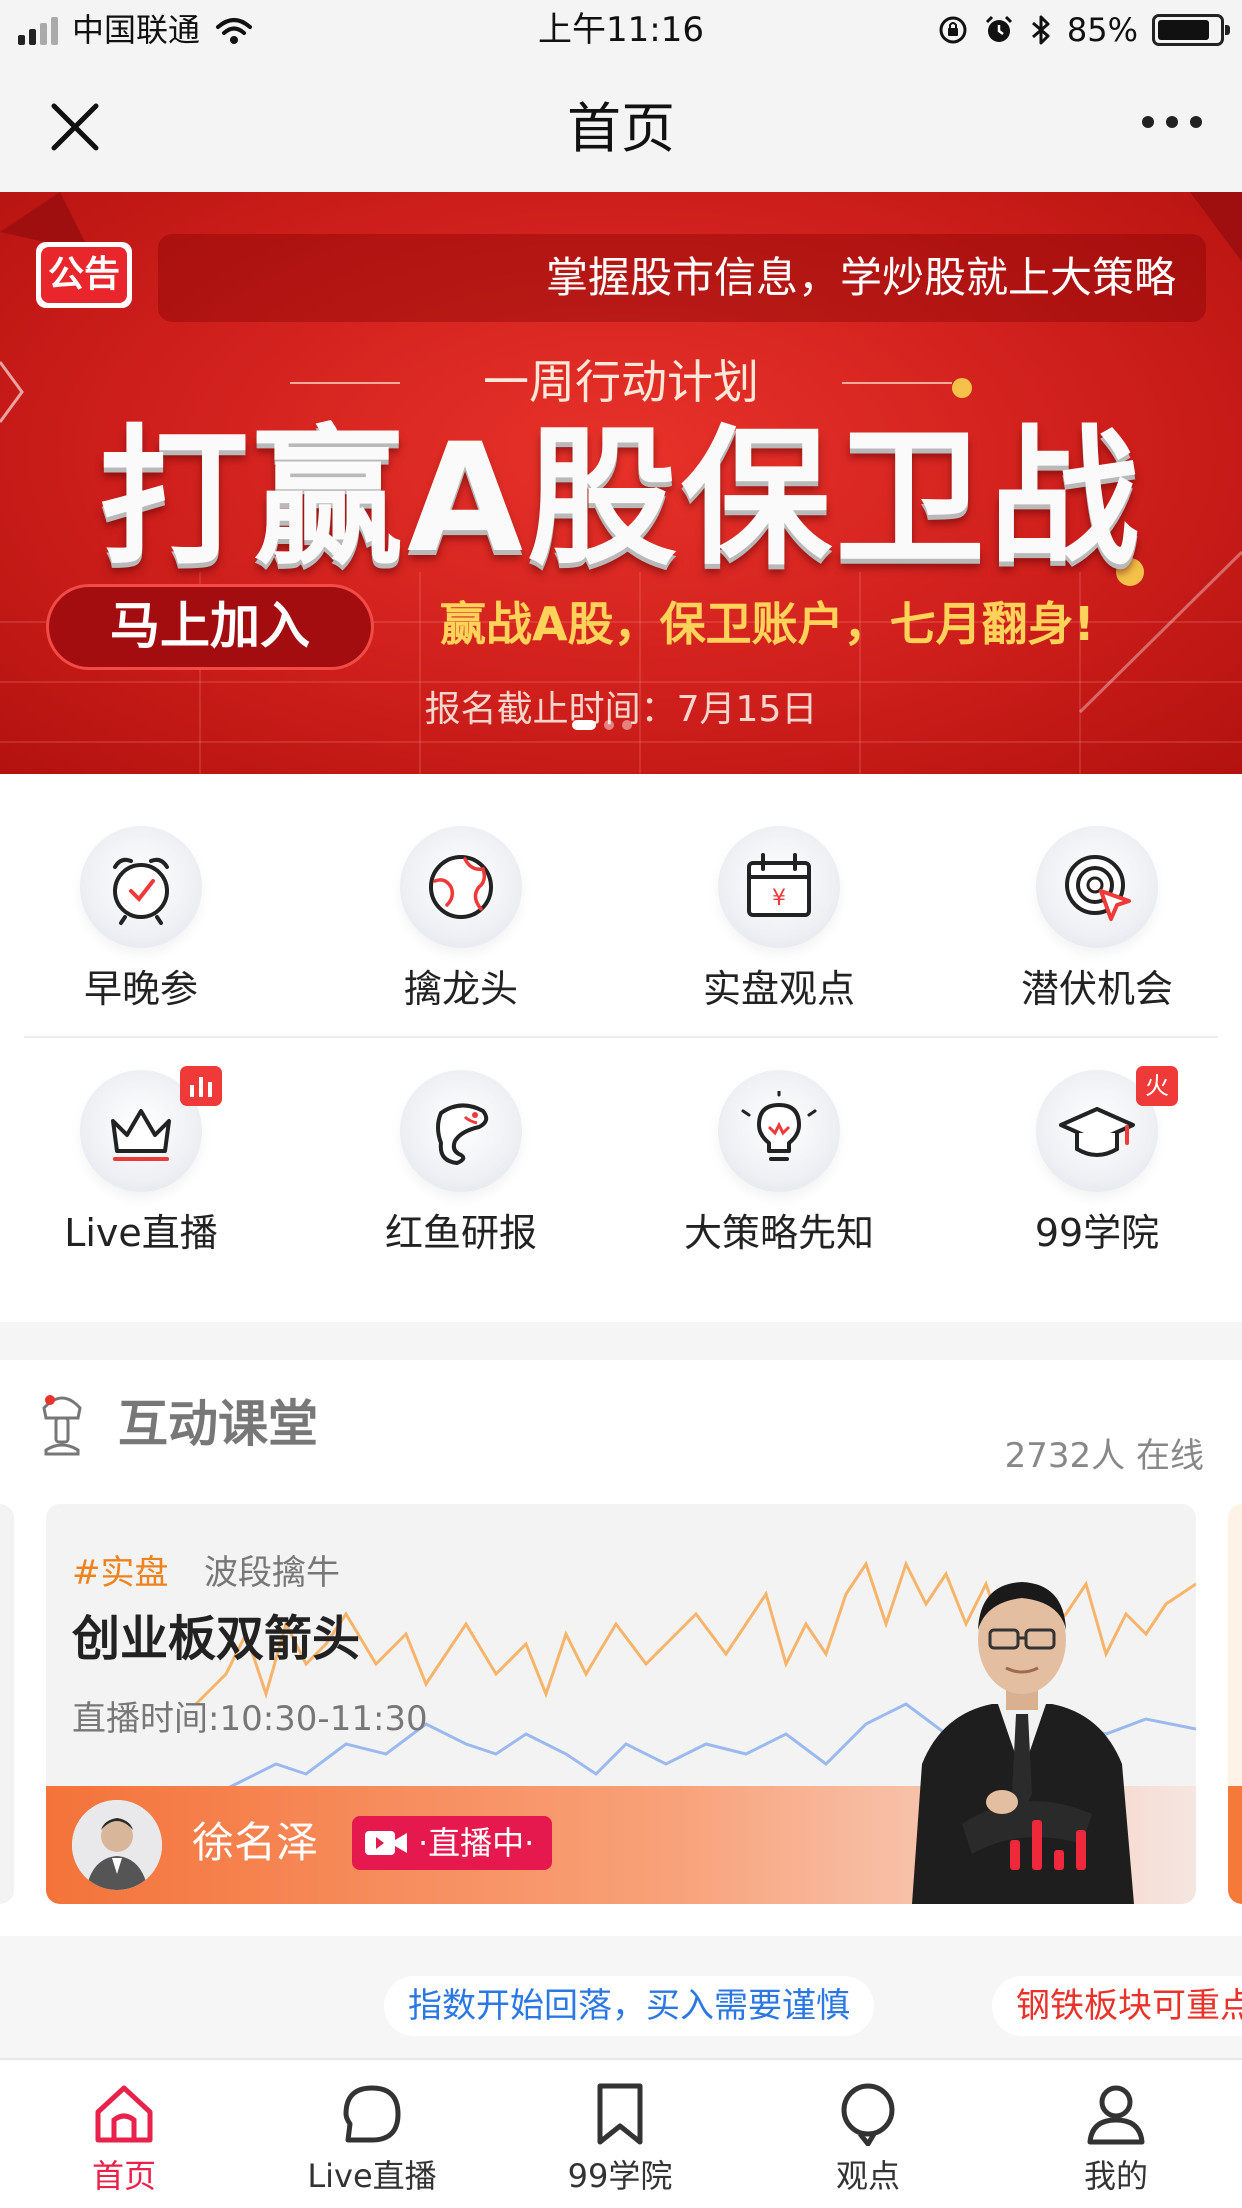 Image resolution: width=1242 pixels, height=2208 pixels. What do you see at coordinates (860, 277) in the screenshot?
I see `notice-text: 掌握股市信息，学炒股就上大策略` at bounding box center [860, 277].